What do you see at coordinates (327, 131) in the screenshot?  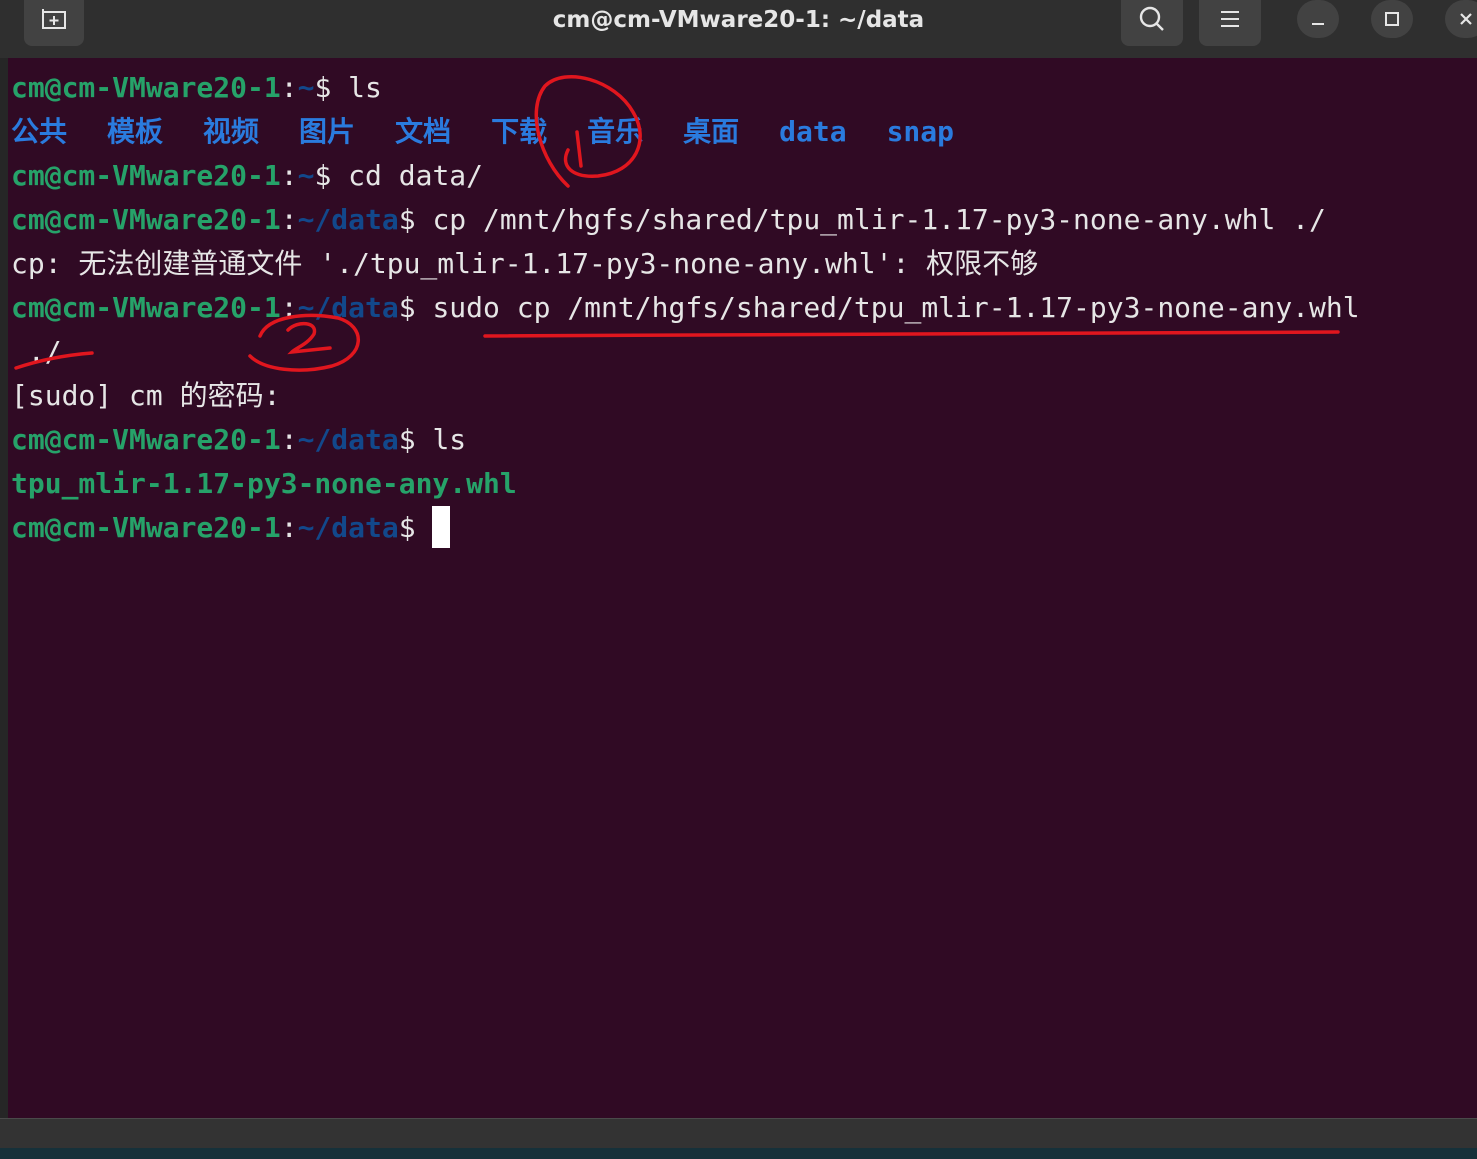 I see `directory-entry: 图片` at bounding box center [327, 131].